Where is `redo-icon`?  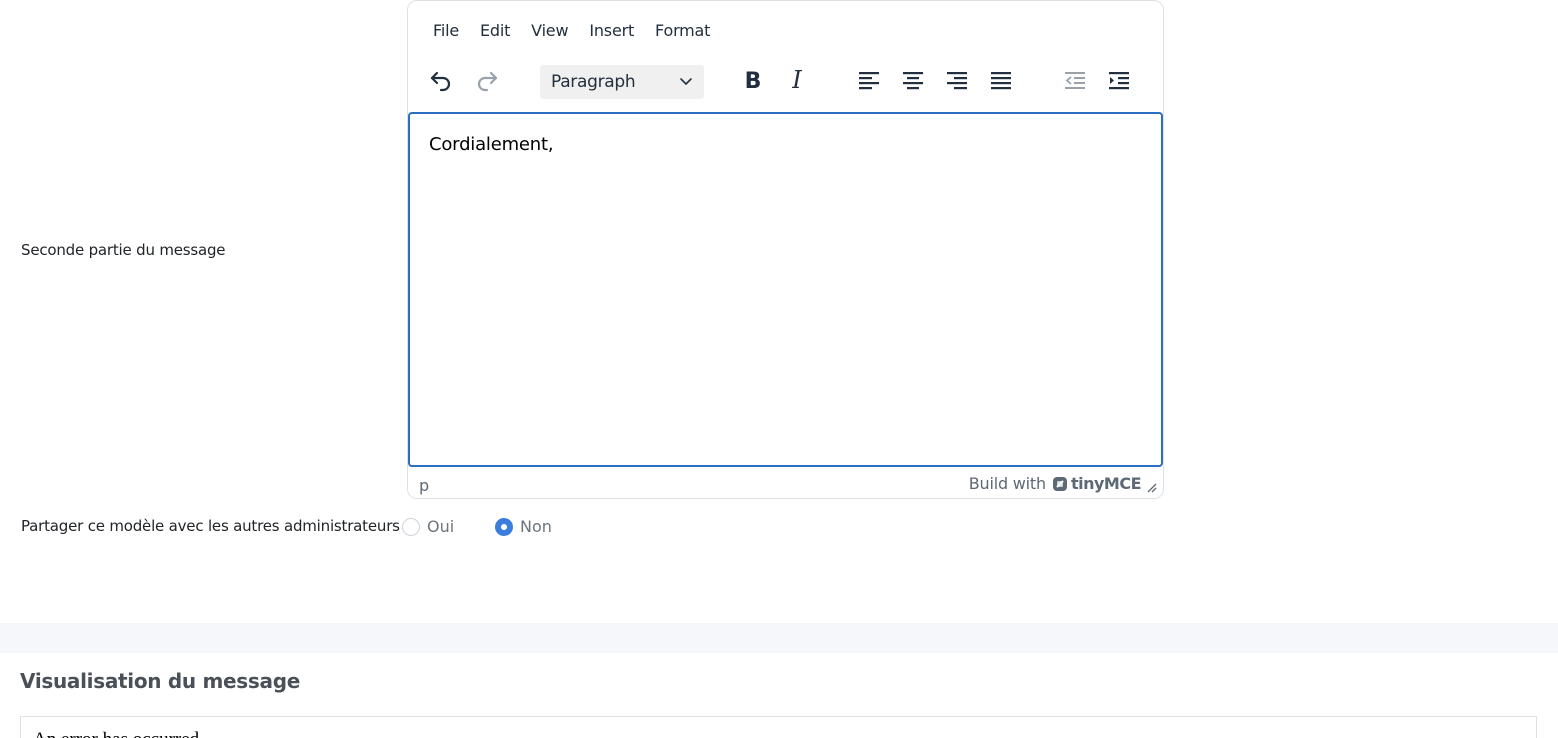 redo-icon is located at coordinates (487, 81).